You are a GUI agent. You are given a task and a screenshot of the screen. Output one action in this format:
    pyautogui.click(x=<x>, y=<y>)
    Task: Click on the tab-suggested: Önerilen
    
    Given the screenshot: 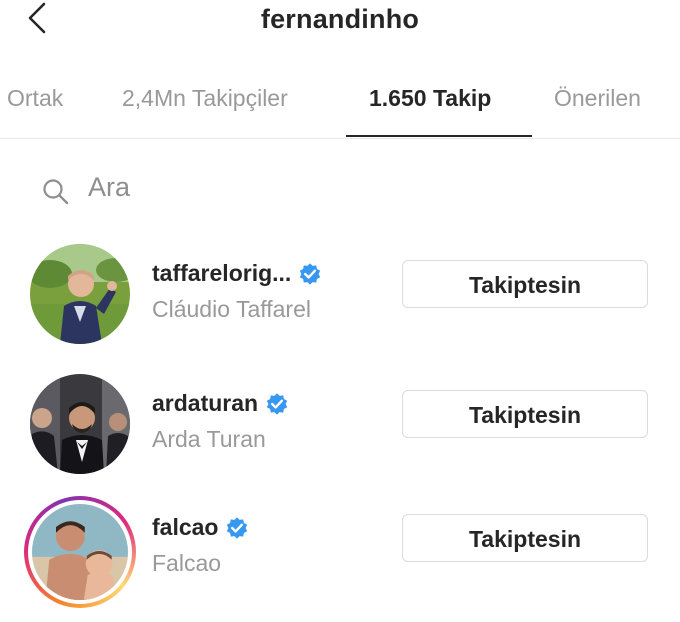 What is the action you would take?
    pyautogui.click(x=597, y=107)
    